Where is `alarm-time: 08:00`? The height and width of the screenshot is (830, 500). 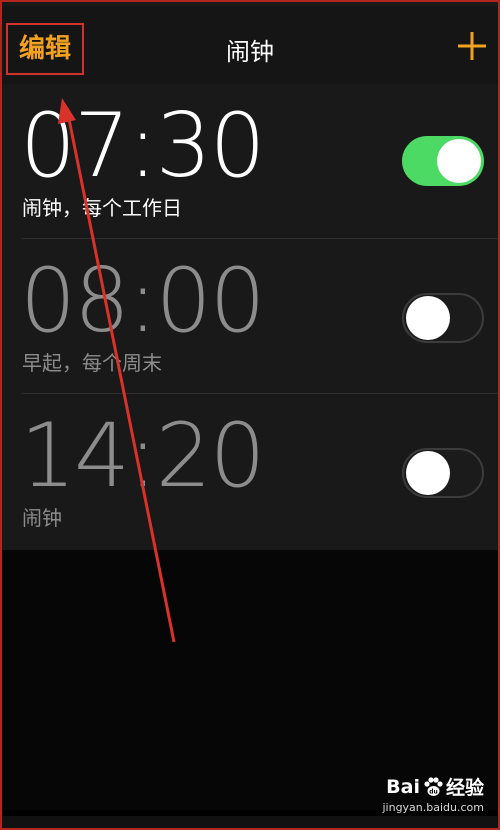
alarm-time: 08:00 is located at coordinates (143, 300).